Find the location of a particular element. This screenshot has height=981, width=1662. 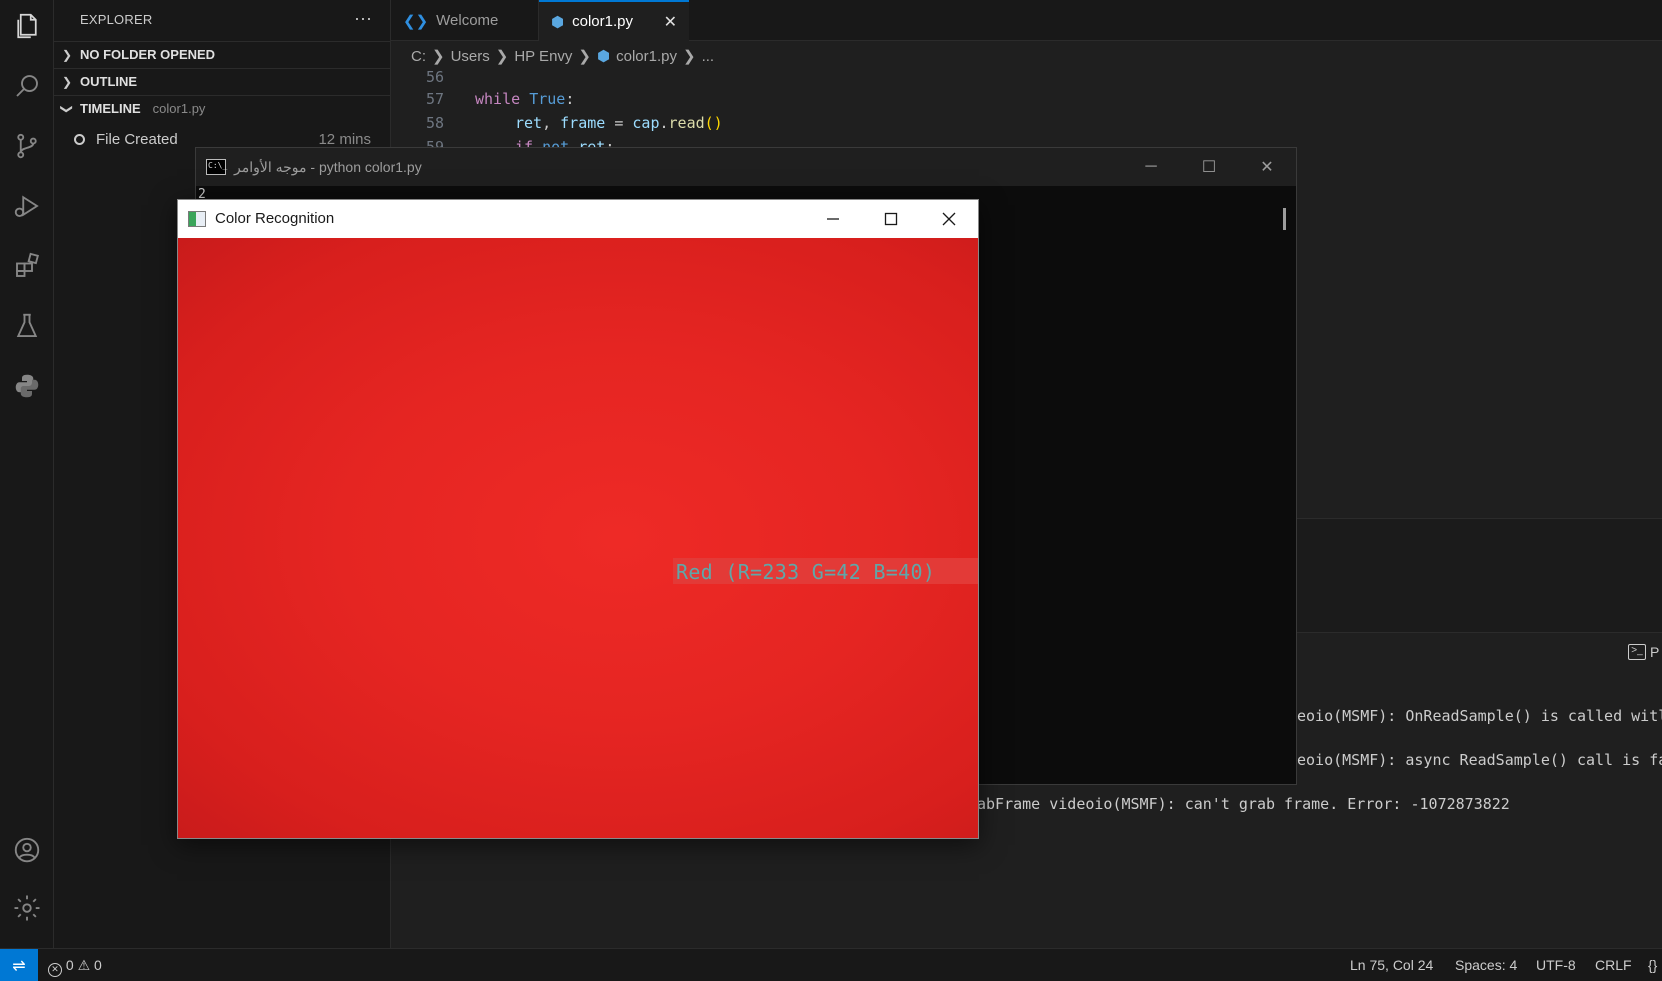

chevron-down-icon: ❯ is located at coordinates (67, 108).